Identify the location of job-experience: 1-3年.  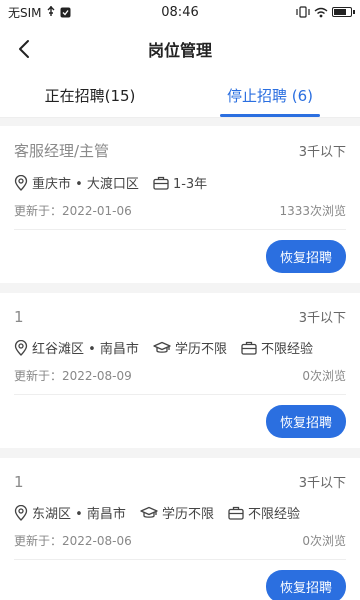
(180, 182).